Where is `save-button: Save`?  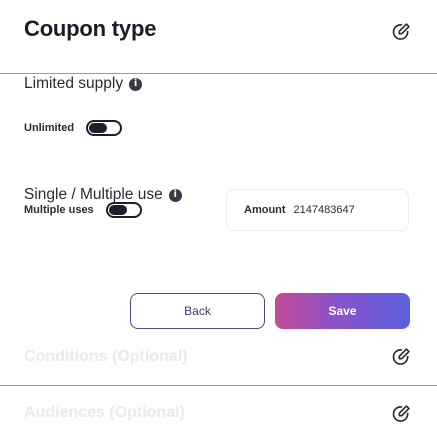 save-button: Save is located at coordinates (342, 311).